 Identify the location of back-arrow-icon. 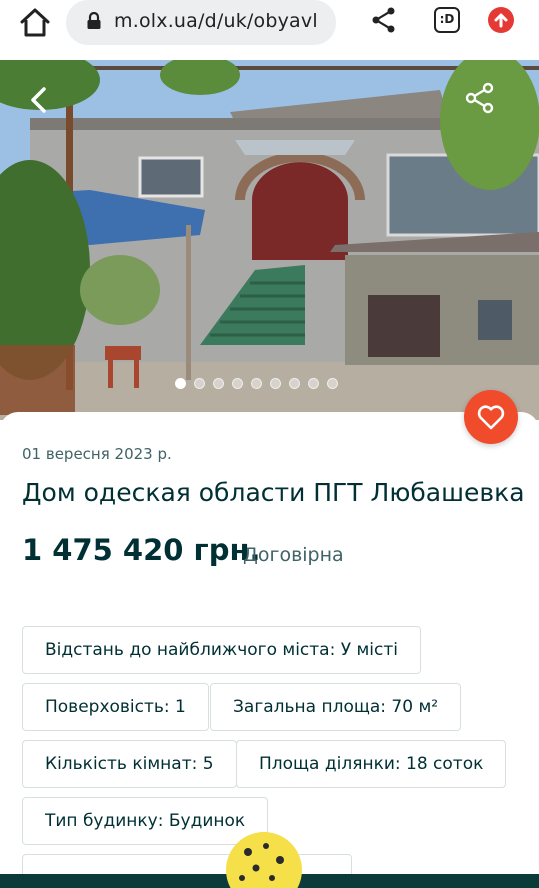
(40, 100).